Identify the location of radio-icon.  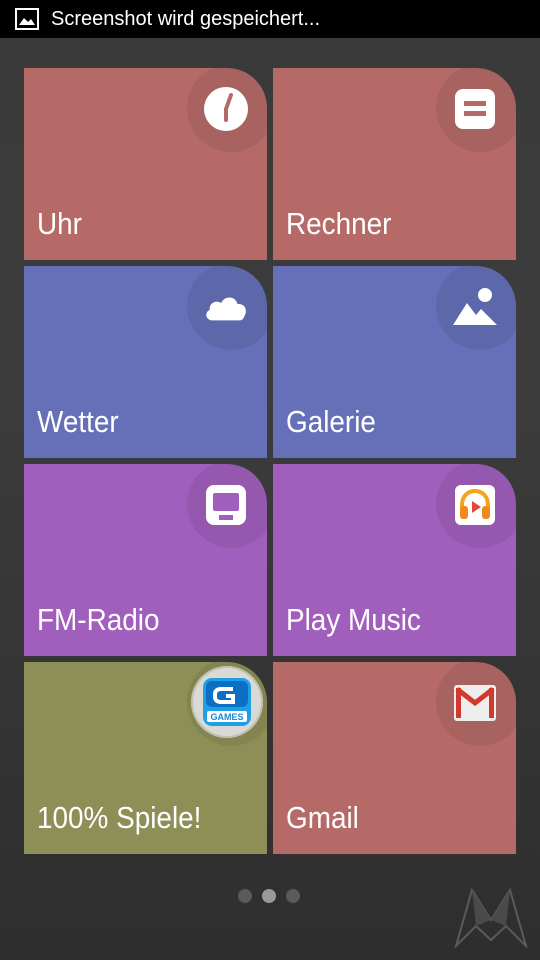
(226, 505).